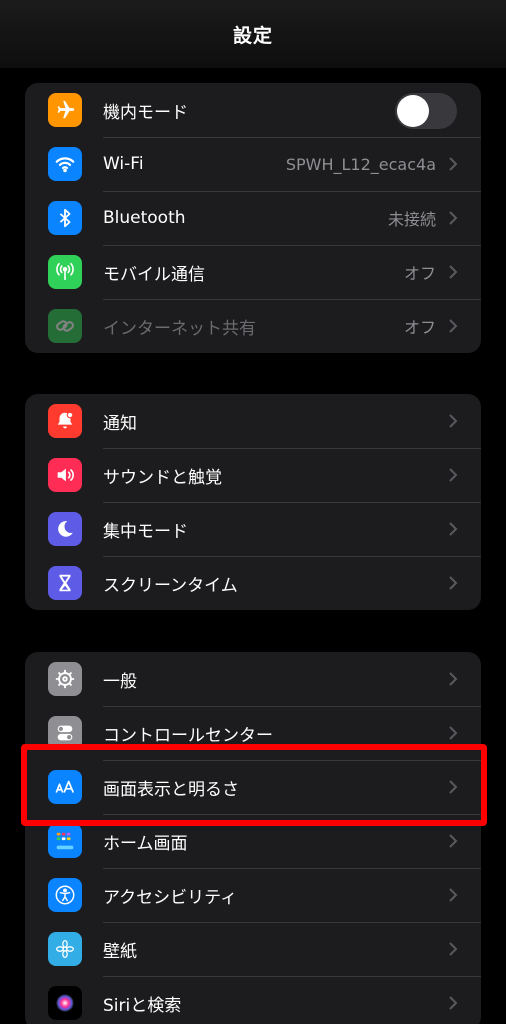 The width and height of the screenshot is (506, 1024). What do you see at coordinates (120, 951) in the screenshot?
I see `settings-row-label: 壁紙` at bounding box center [120, 951].